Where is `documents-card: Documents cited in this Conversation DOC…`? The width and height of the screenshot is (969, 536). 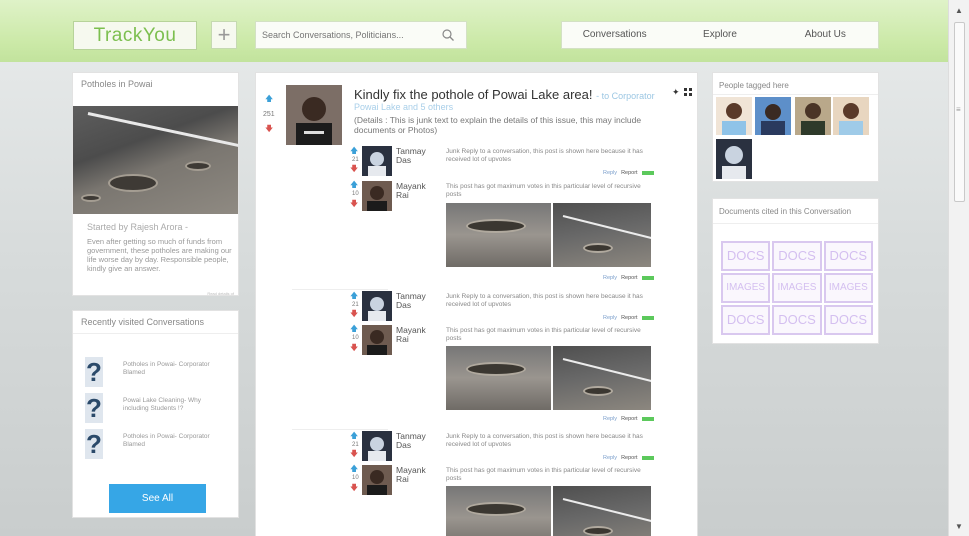
documents-card: Documents cited in this Conversation DOC… is located at coordinates (795, 271).